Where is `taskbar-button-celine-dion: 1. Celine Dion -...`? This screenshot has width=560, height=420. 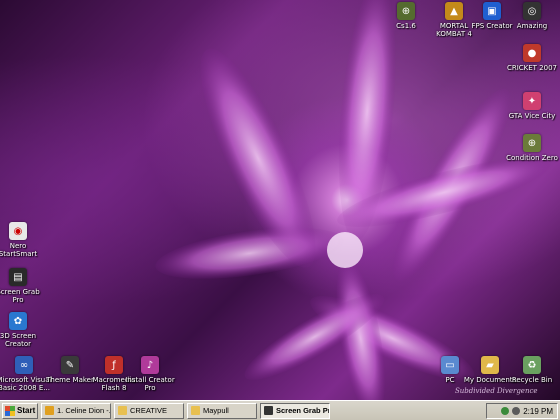 taskbar-button-celine-dion: 1. Celine Dion -... is located at coordinates (76, 410).